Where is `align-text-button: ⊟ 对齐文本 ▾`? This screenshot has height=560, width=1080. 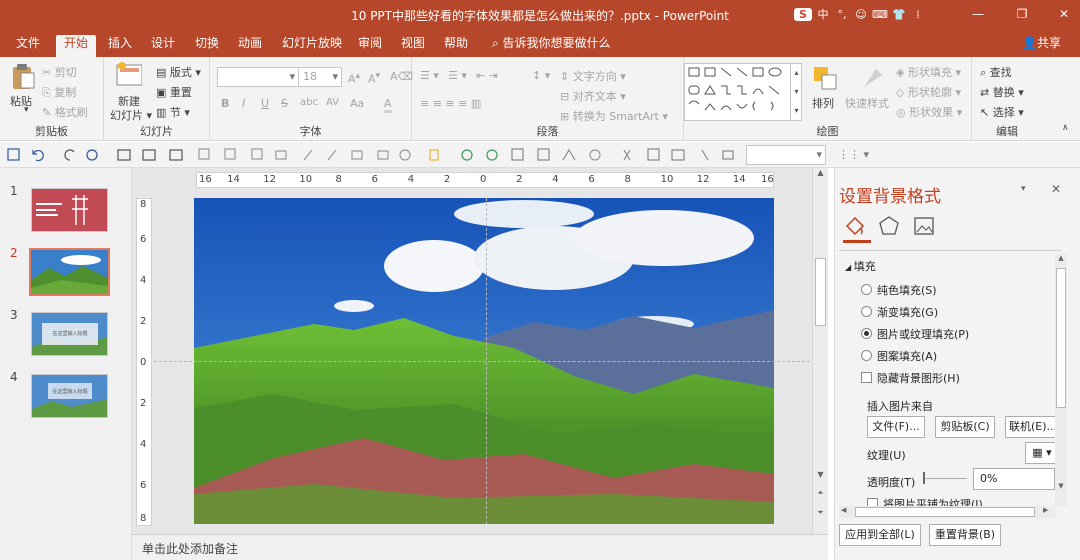 align-text-button: ⊟ 对齐文本 ▾ is located at coordinates (593, 96).